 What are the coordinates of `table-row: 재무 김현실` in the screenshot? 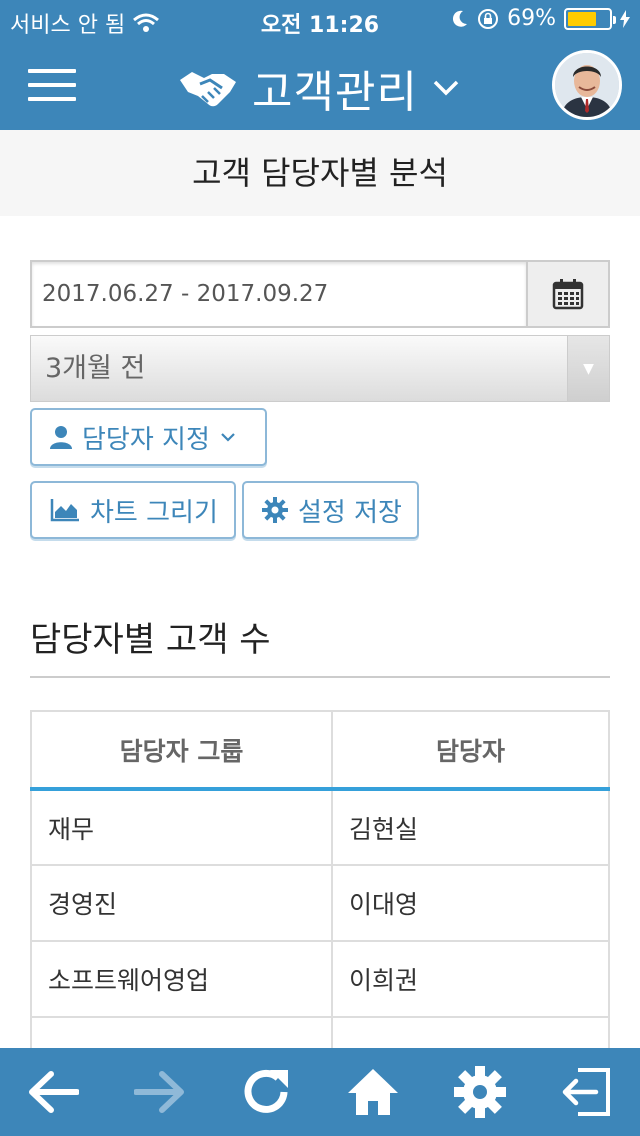 It's located at (320, 827).